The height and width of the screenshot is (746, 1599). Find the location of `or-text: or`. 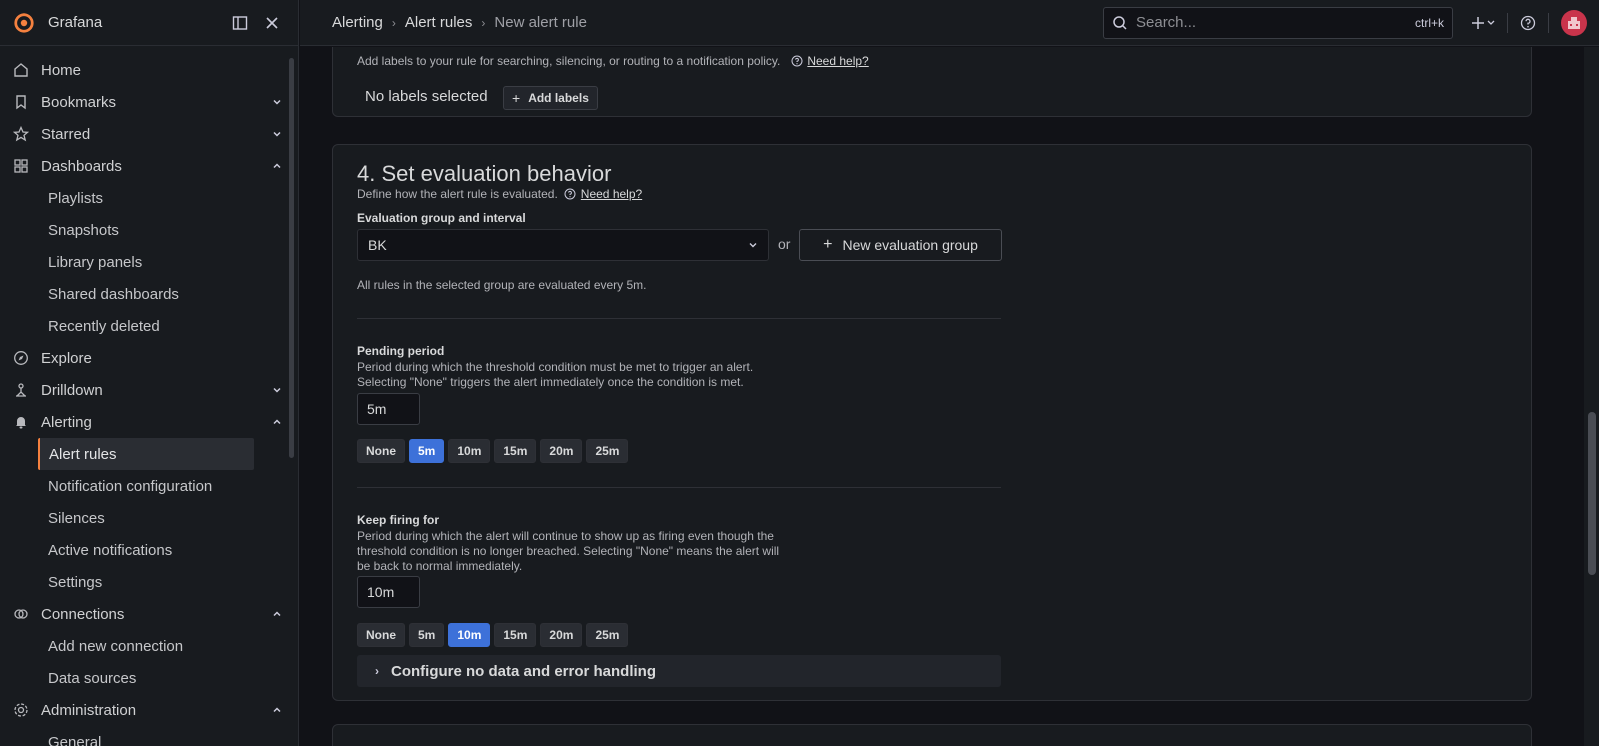

or-text: or is located at coordinates (784, 244).